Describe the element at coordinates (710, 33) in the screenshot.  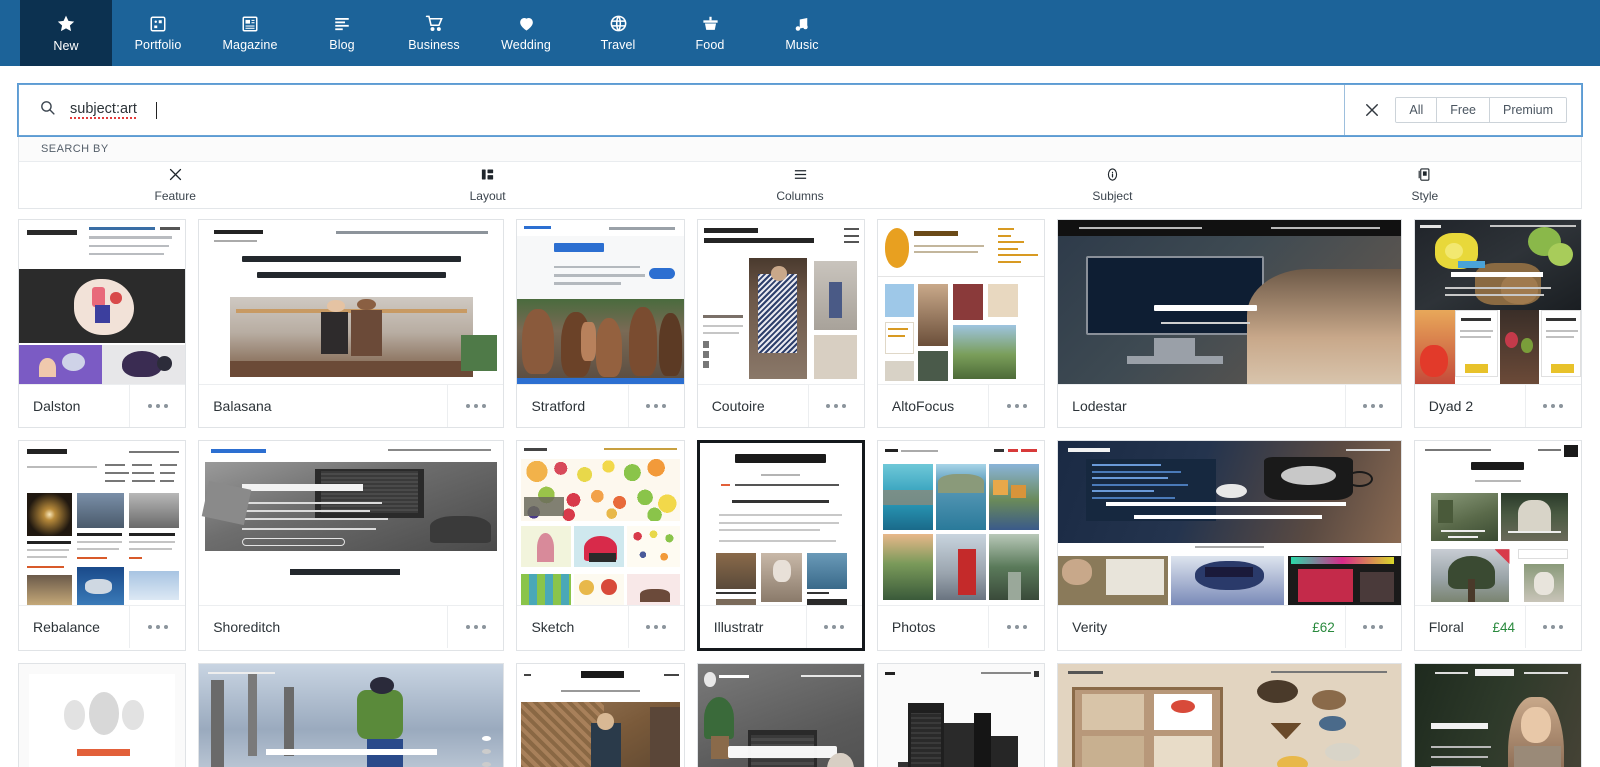
I see `nav-item-food: Food` at that location.